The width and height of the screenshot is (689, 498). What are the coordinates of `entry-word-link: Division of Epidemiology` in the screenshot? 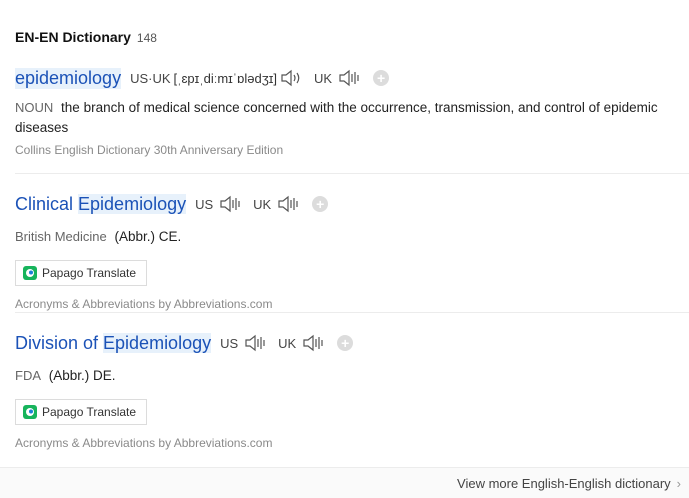 It's located at (113, 343).